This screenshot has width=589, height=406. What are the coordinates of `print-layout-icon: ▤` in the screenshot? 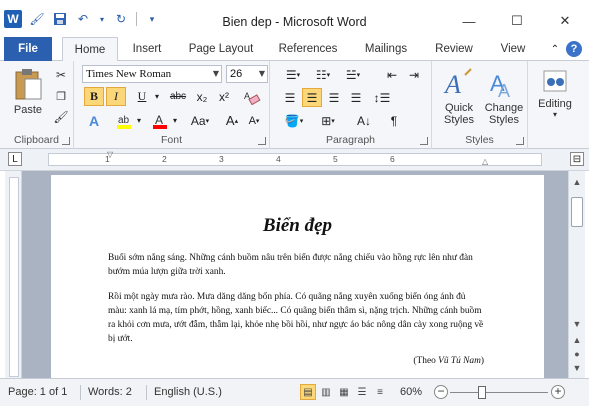 It's located at (308, 392).